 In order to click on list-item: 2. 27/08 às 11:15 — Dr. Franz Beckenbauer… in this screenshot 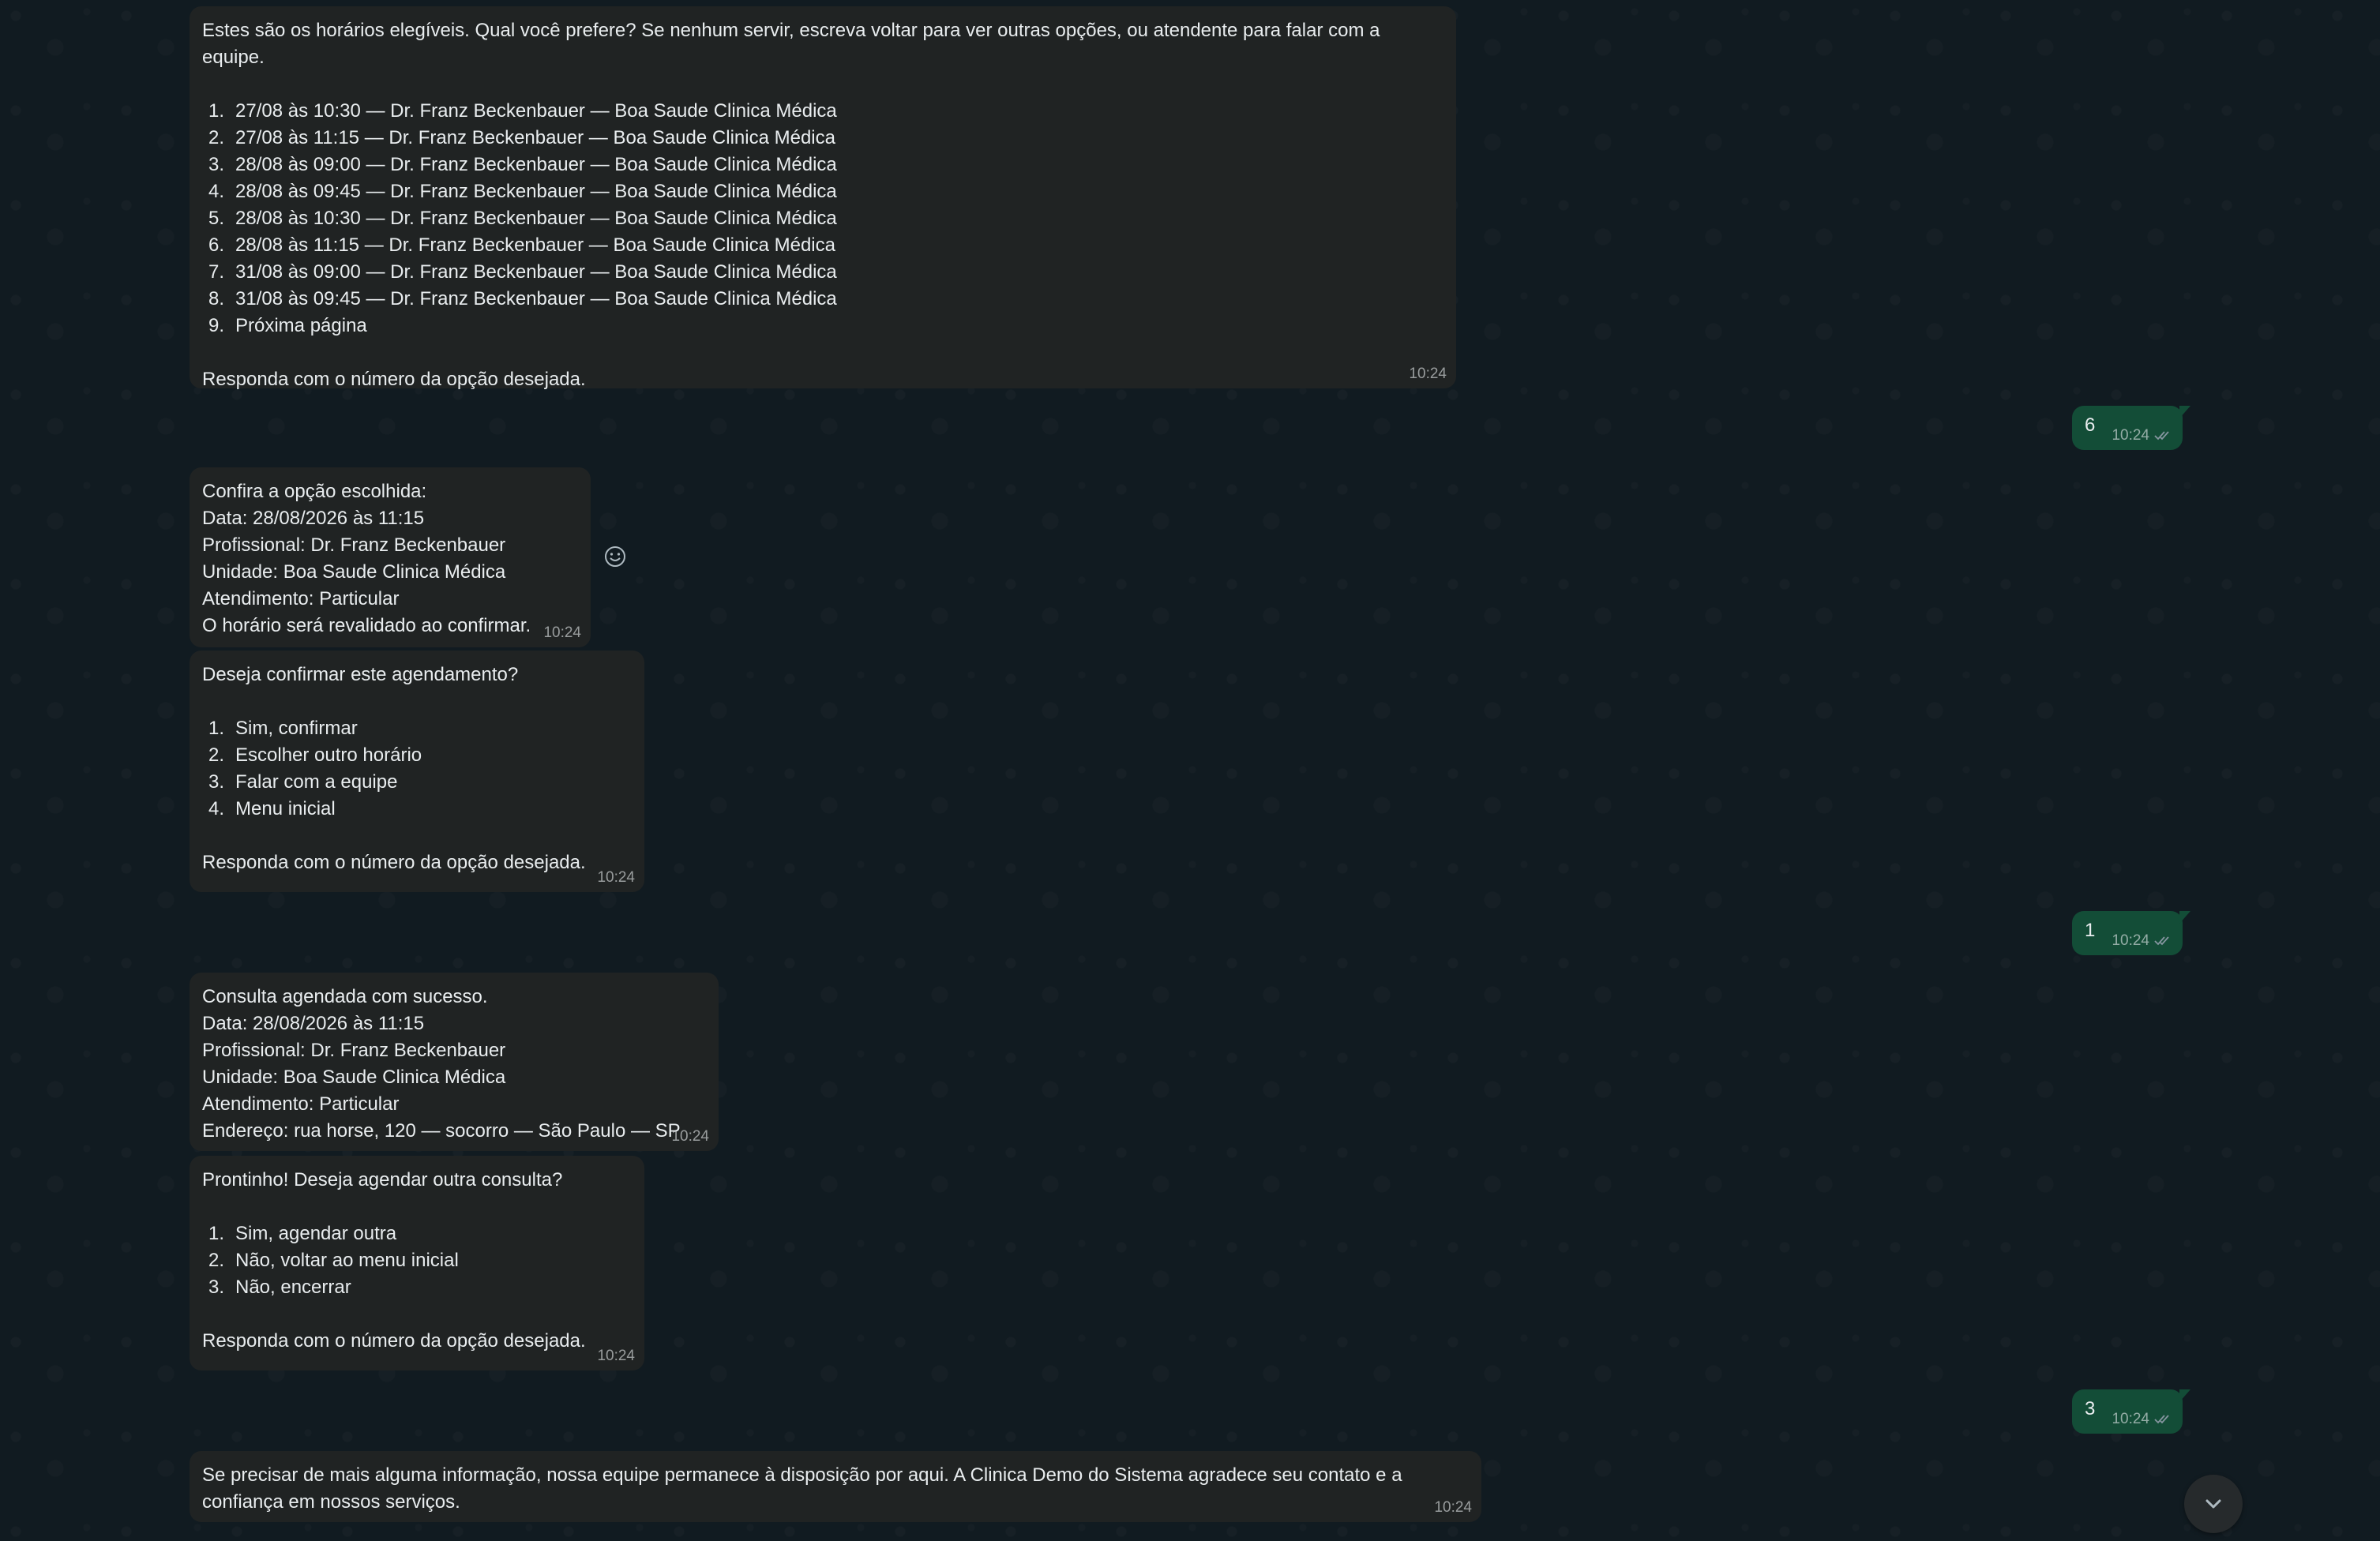, I will do `click(521, 137)`.